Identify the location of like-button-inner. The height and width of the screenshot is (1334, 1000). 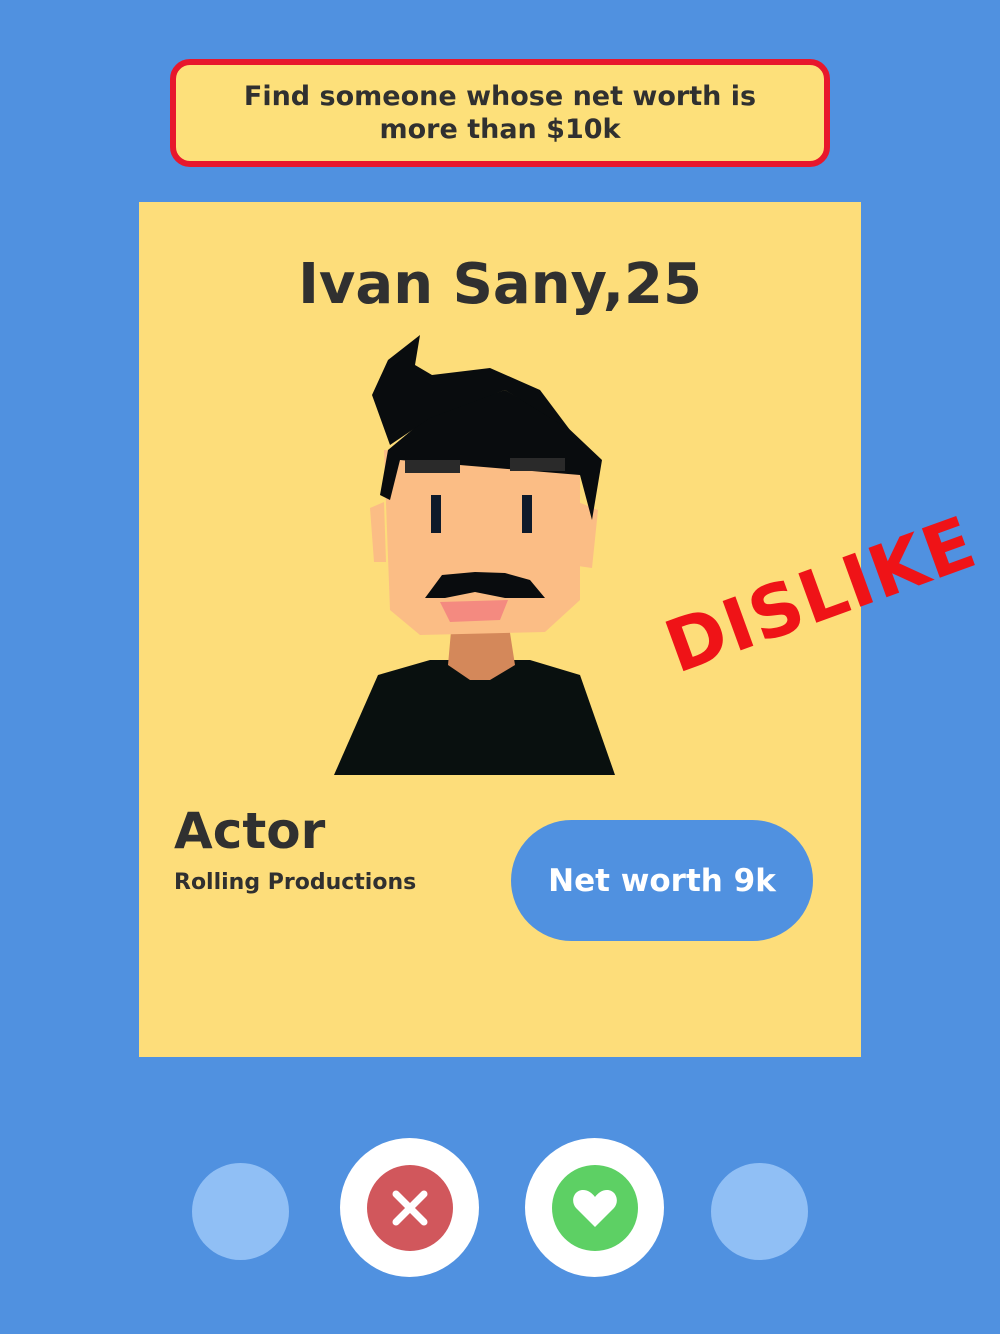
(594, 1207).